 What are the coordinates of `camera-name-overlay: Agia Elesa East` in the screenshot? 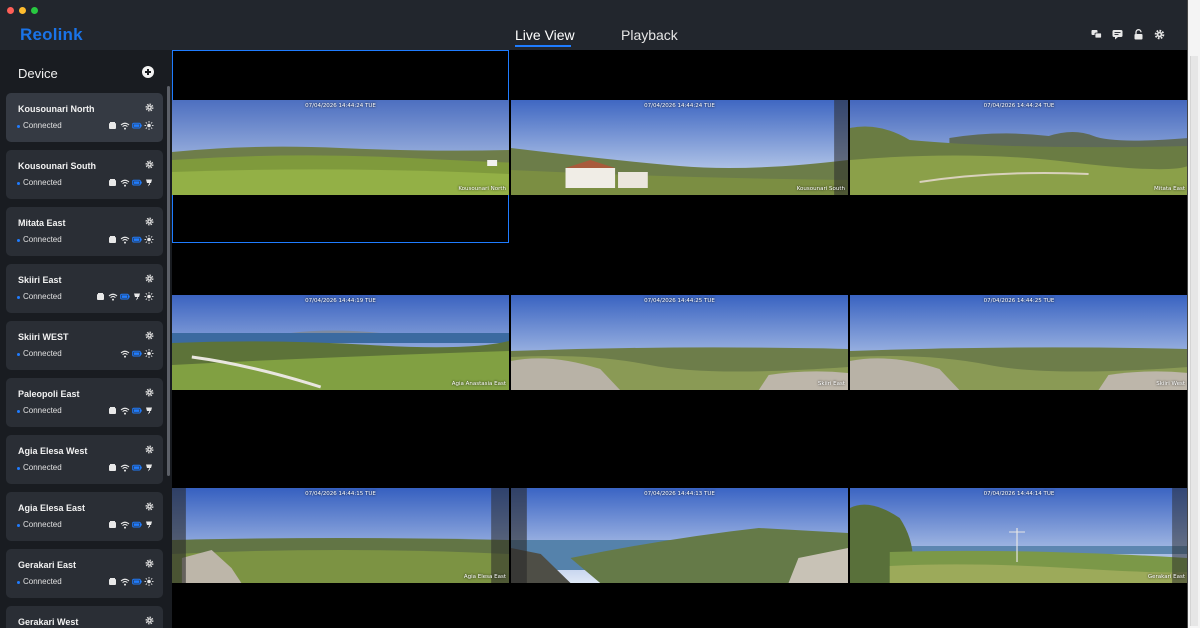 It's located at (484, 577).